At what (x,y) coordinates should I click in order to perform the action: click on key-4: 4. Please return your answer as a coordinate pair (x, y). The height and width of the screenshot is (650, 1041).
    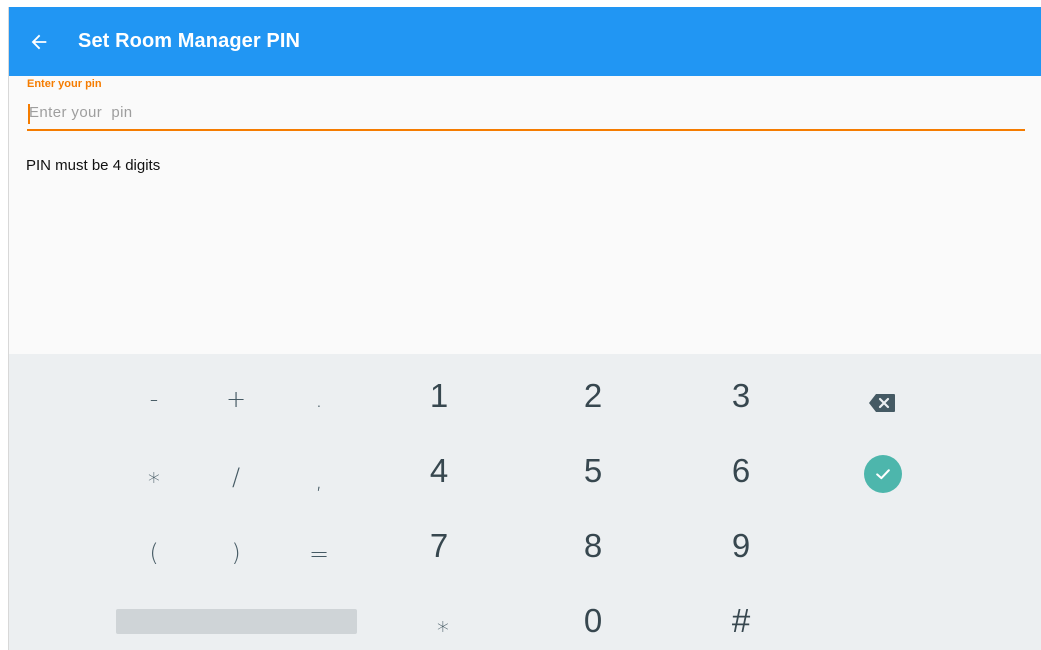
    Looking at the image, I should click on (439, 471).